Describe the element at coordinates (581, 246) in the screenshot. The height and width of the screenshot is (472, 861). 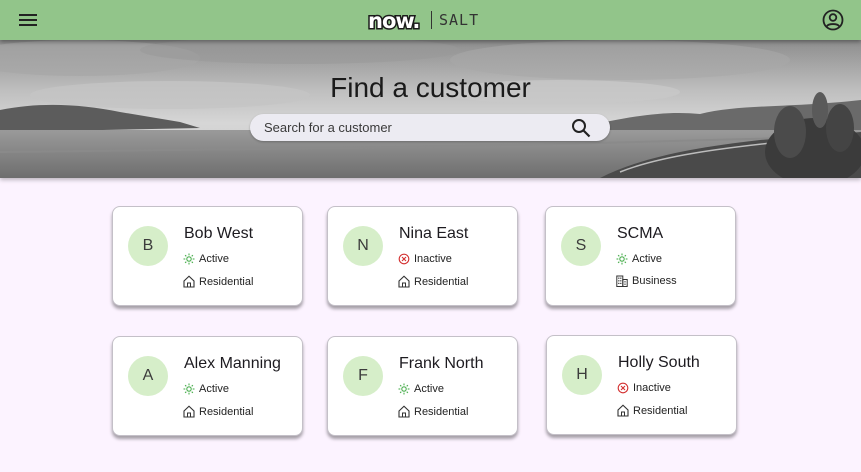
I see `avatar: S` at that location.